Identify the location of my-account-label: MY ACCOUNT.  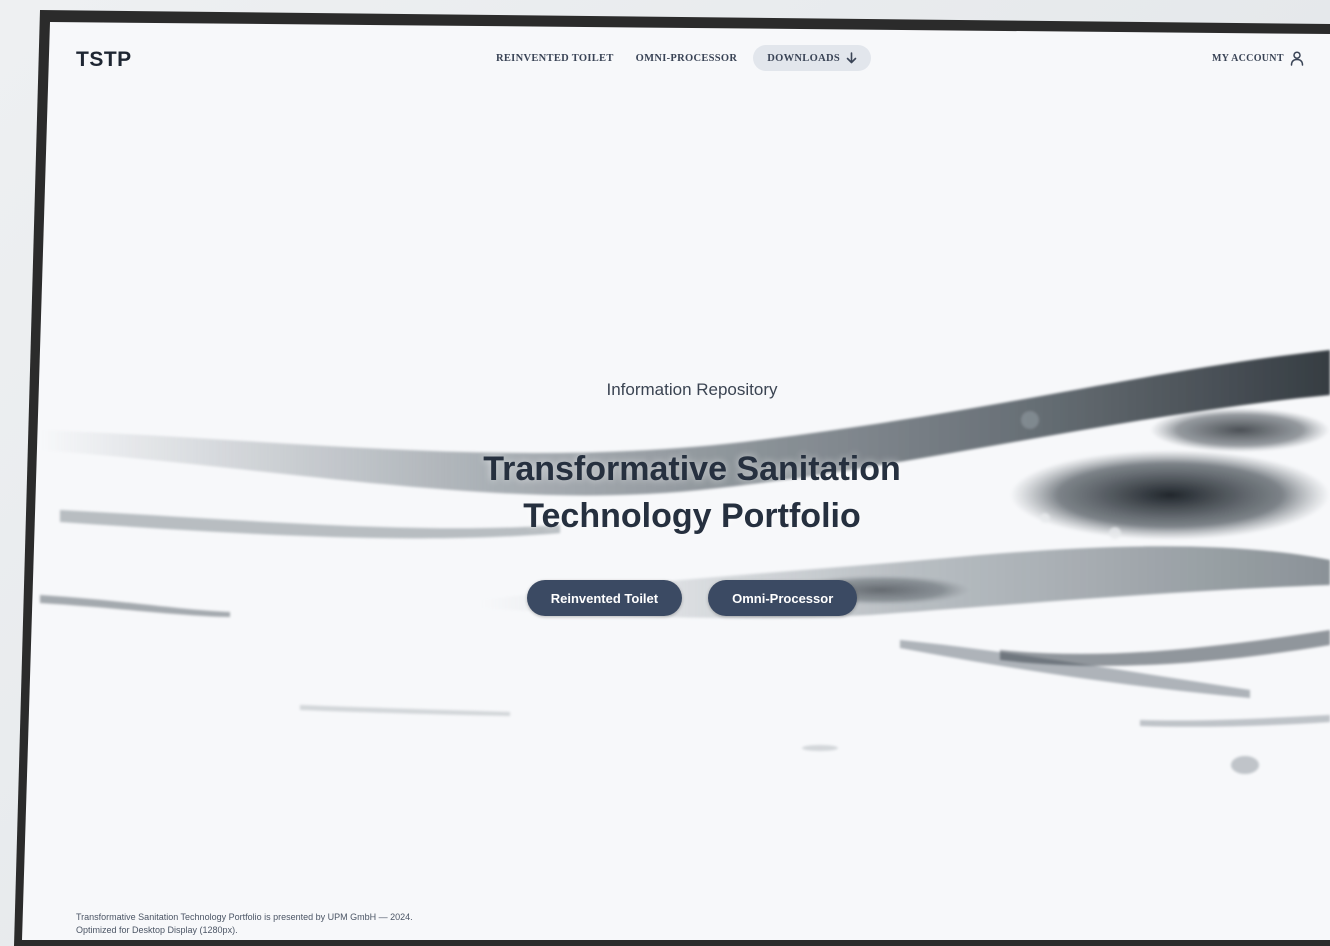
(1248, 58).